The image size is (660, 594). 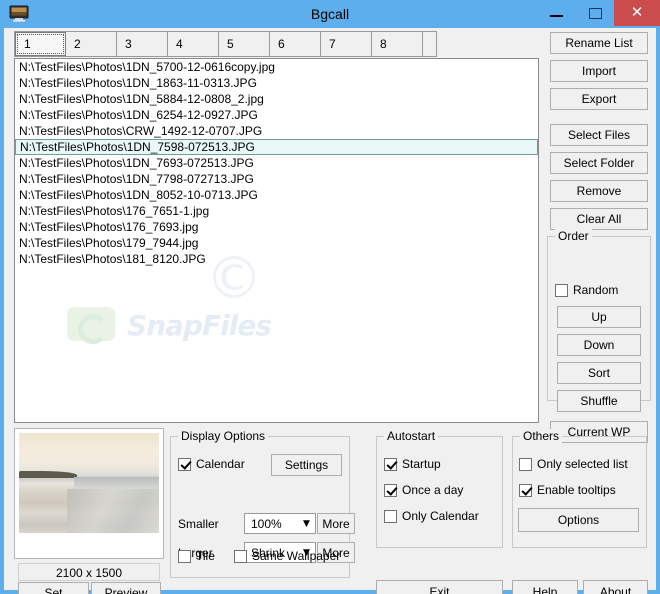 I want to click on button-label: Clear All, so click(x=599, y=219).